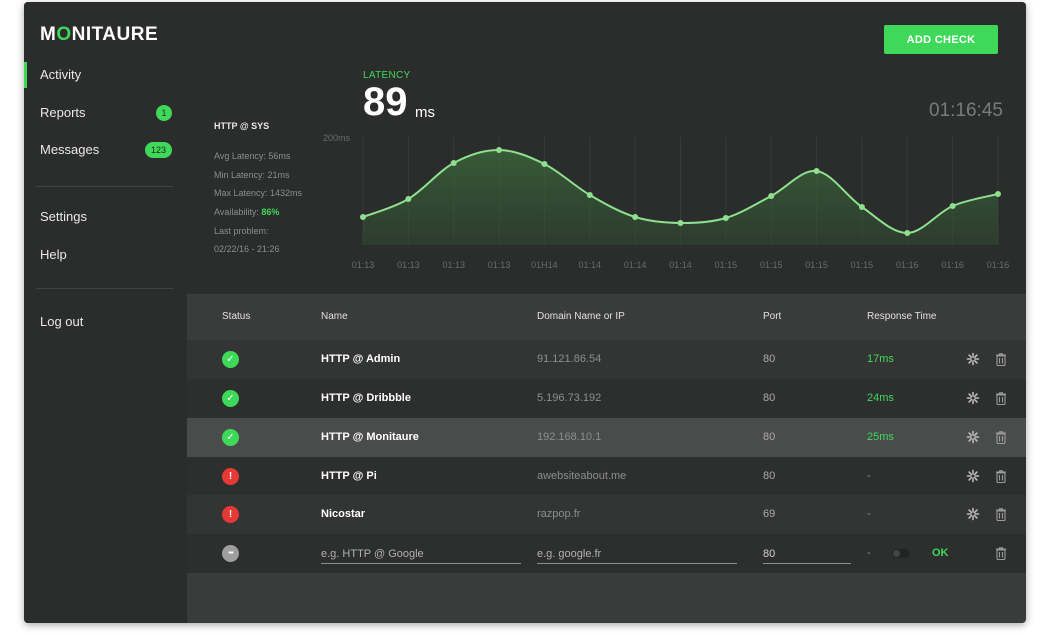 The width and height of the screenshot is (1050, 637). What do you see at coordinates (236, 316) in the screenshot?
I see `header-status: Status` at bounding box center [236, 316].